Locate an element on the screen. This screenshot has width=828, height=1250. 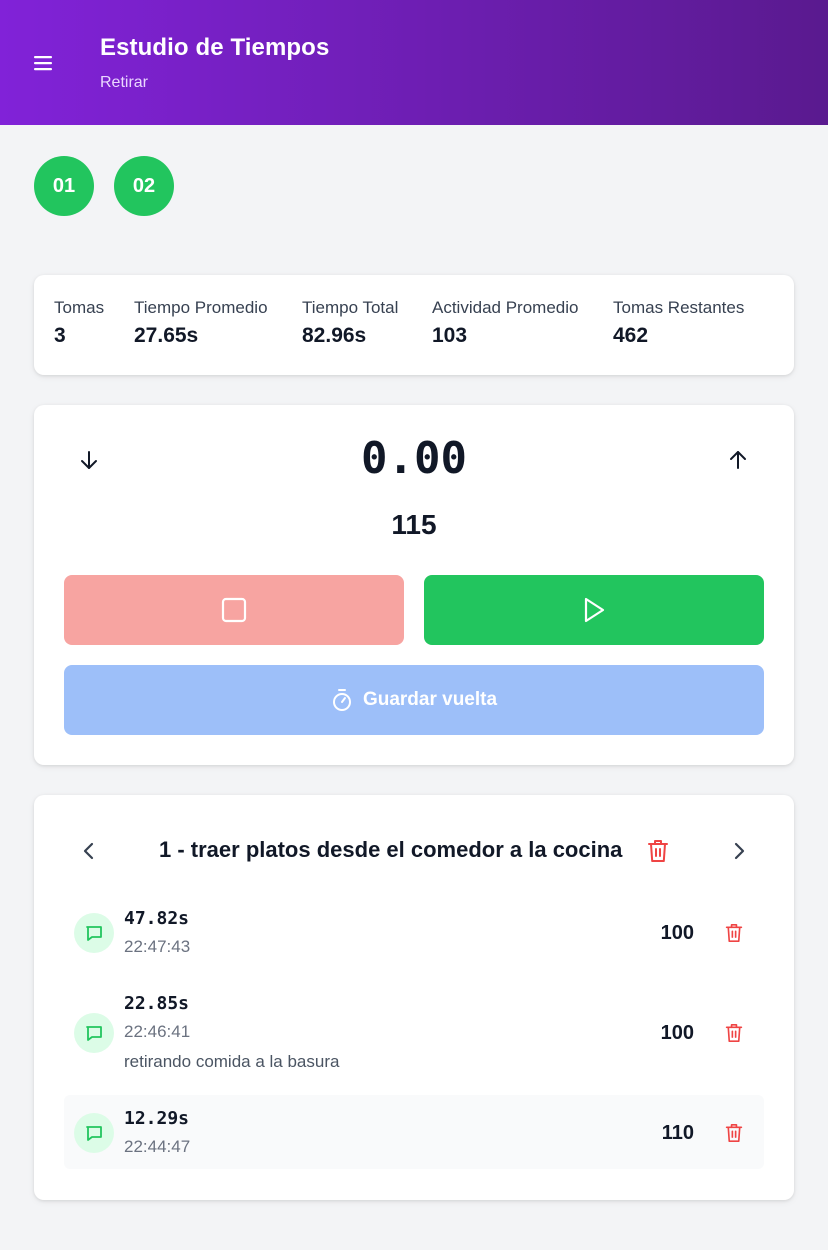
lap-row: 12.29s 22:44:47 110 is located at coordinates (414, 1132).